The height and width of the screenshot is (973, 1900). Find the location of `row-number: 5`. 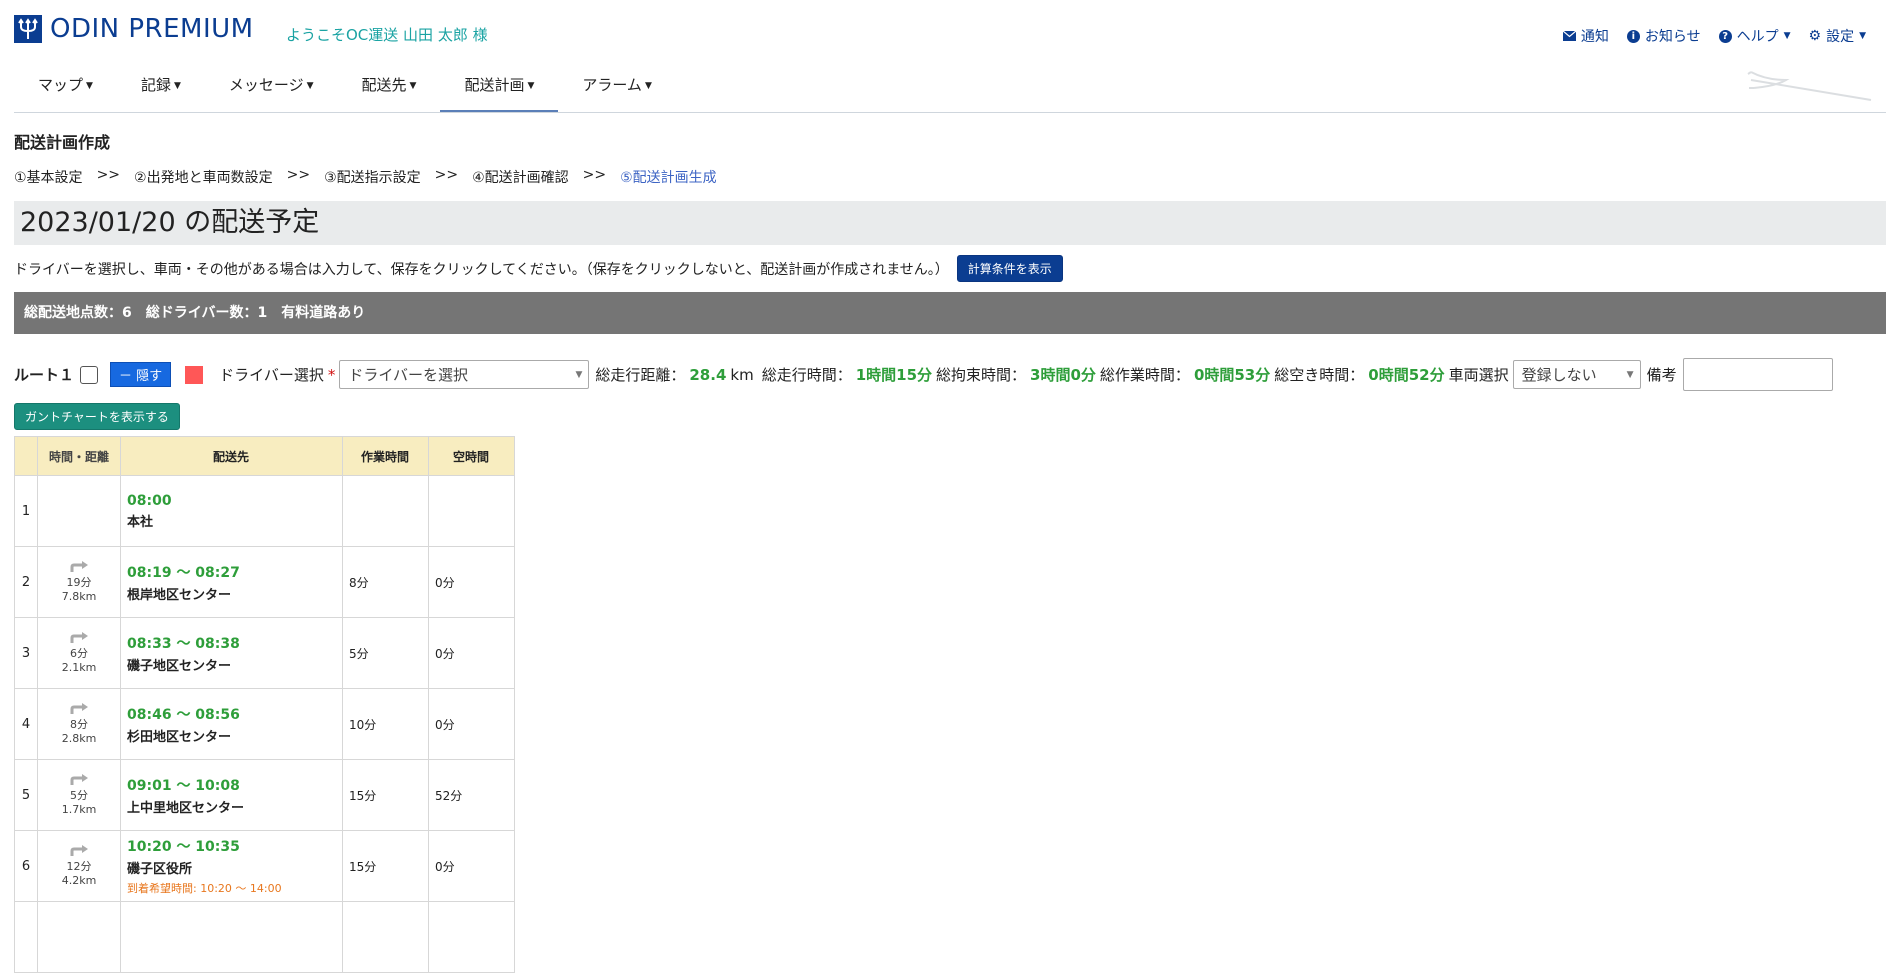

row-number: 5 is located at coordinates (26, 795).